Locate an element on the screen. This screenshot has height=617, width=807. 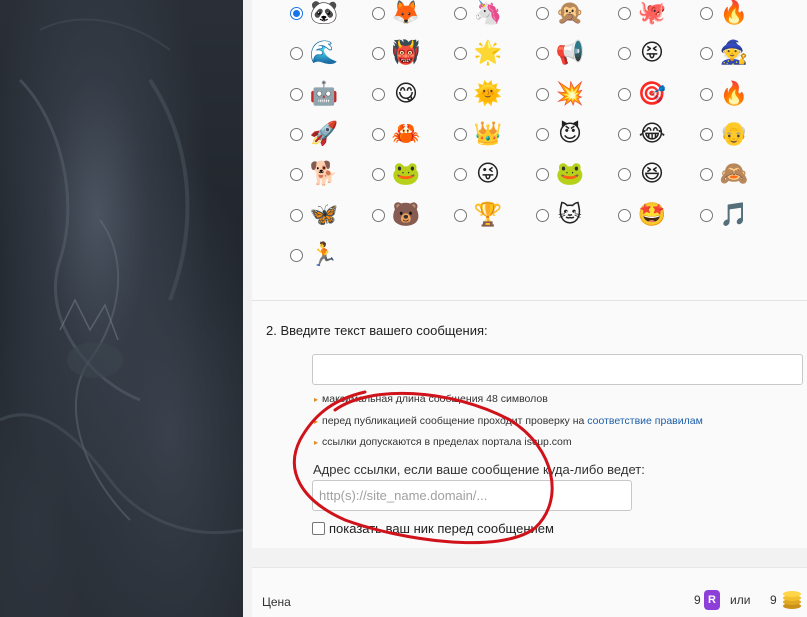
target-icon: 🎯 is located at coordinates (652, 94).